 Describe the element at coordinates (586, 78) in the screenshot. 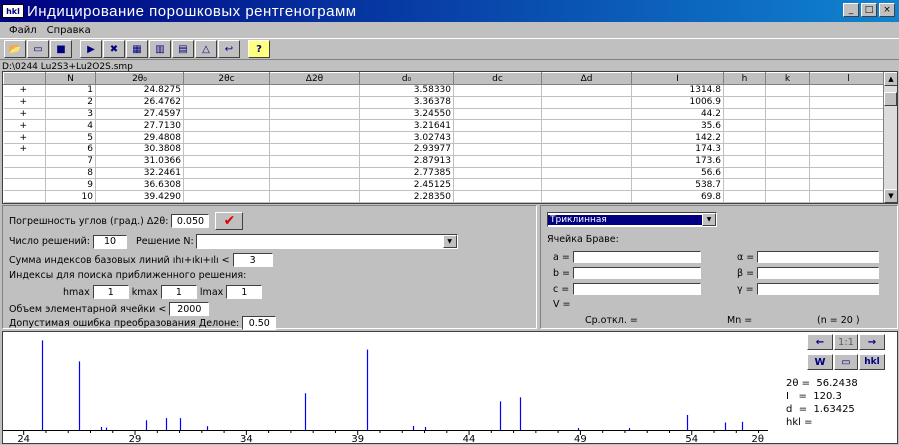

I see `col-header-delta-d: Δd` at that location.